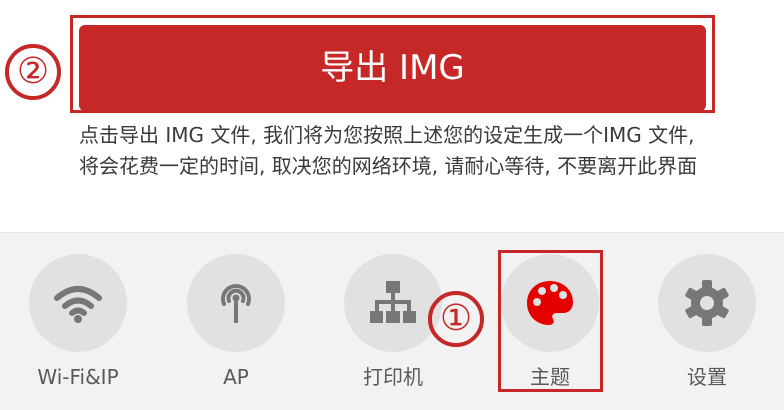  Describe the element at coordinates (393, 377) in the screenshot. I see `nav-label-printer: 打印机` at that location.